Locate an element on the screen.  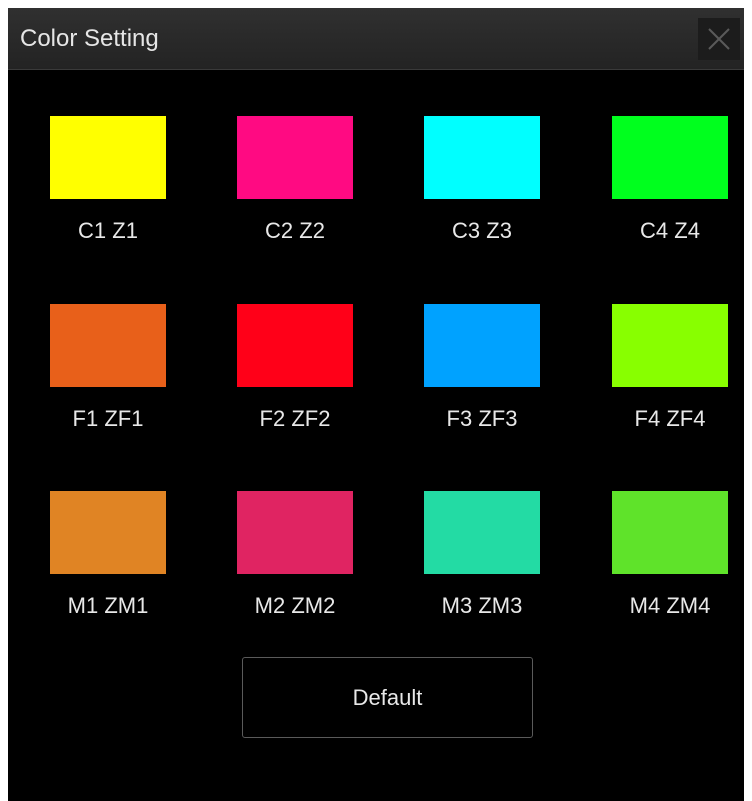
dialog-title: Color Setting is located at coordinates (89, 38).